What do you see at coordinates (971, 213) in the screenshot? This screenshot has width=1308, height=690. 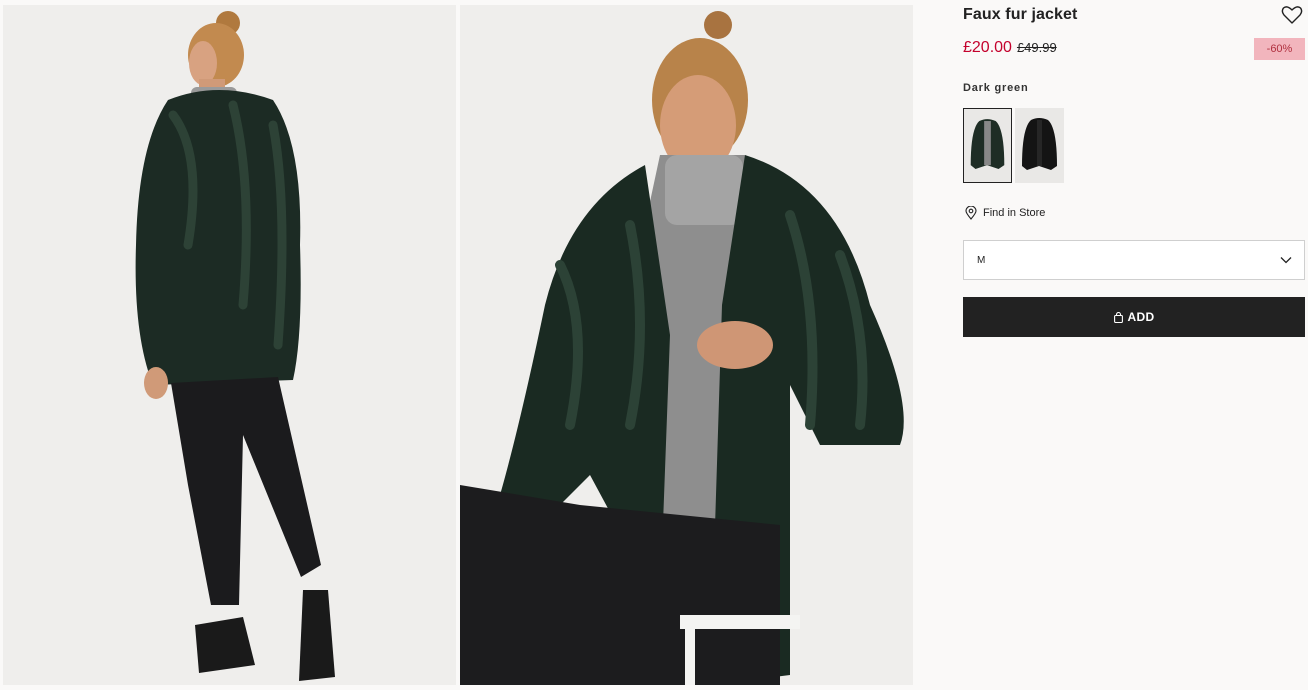 I see `location-pin-icon` at bounding box center [971, 213].